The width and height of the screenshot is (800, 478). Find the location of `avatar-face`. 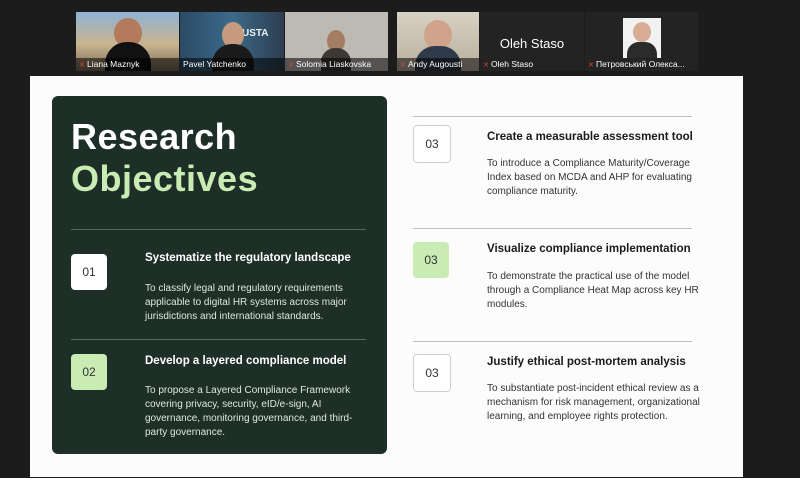

avatar-face is located at coordinates (642, 32).